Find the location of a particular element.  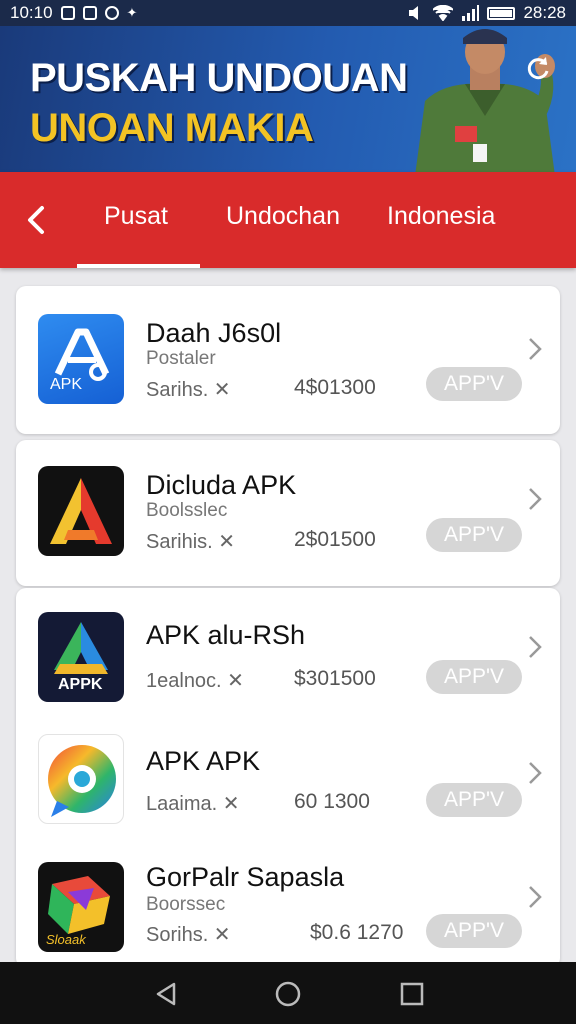

blue-apk-icon: APK is located at coordinates (81, 359).